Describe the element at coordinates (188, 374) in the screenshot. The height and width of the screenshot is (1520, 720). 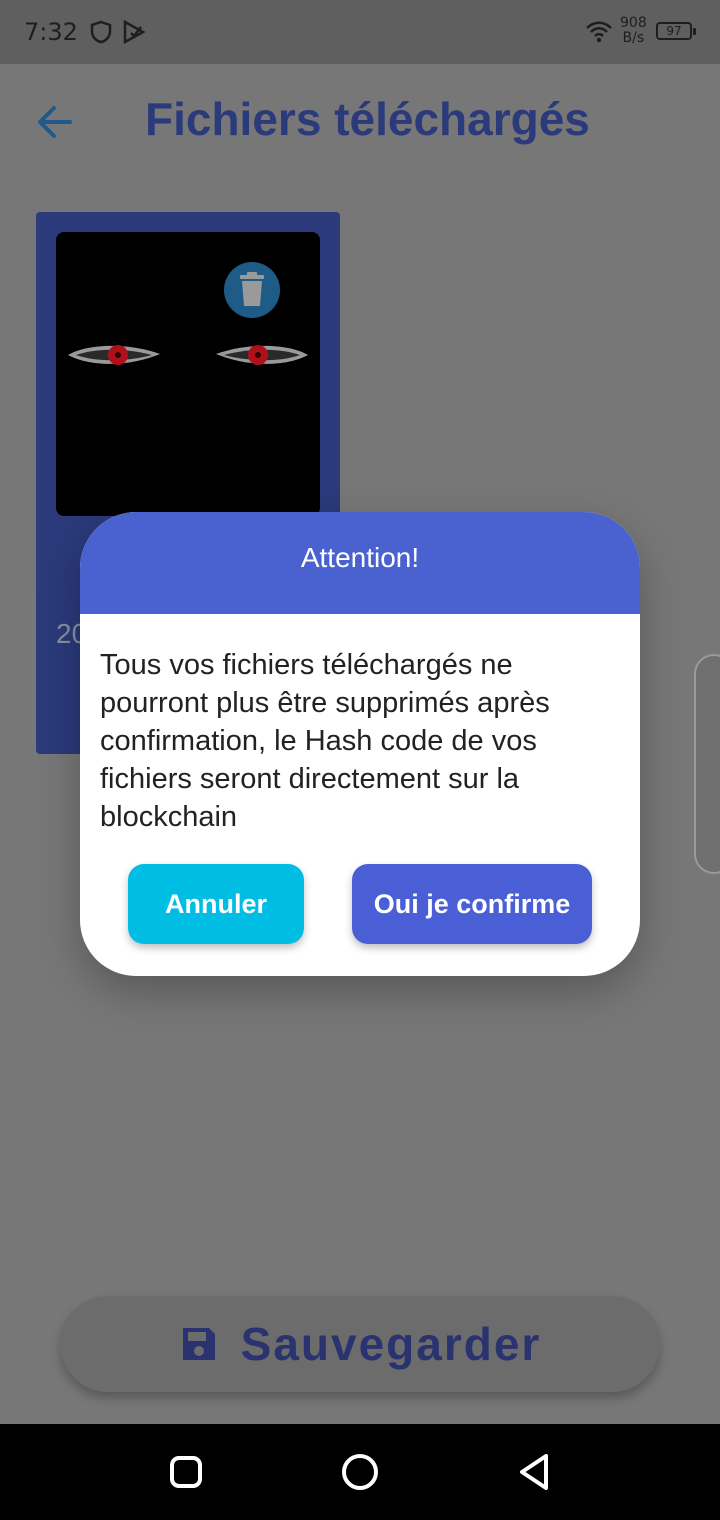
I see `file-thumbnail` at that location.